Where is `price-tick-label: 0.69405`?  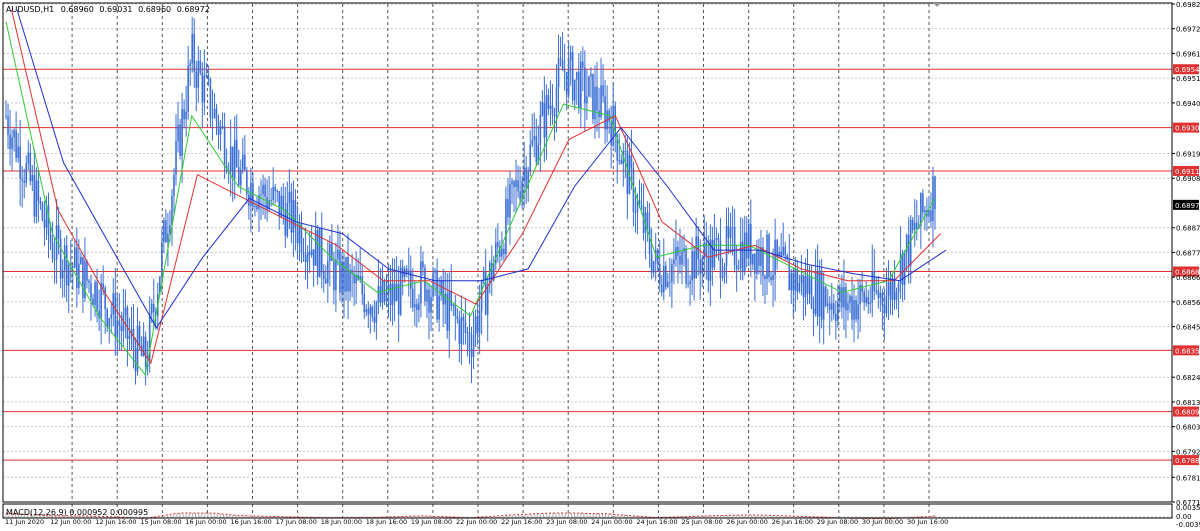
price-tick-label: 0.69405 is located at coordinates (1188, 104).